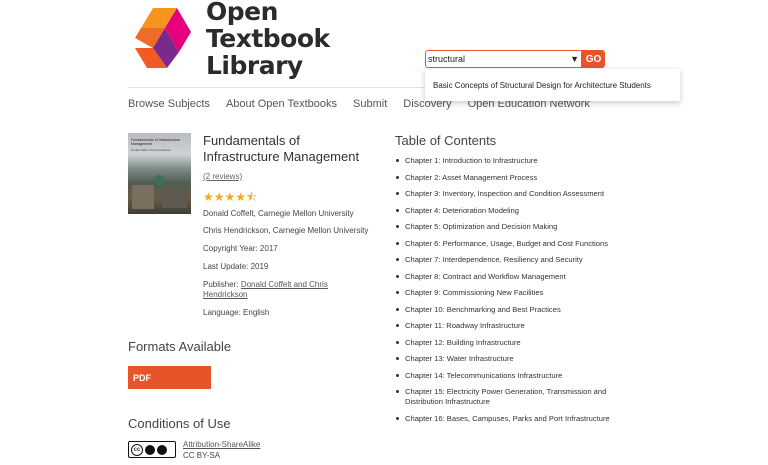 This screenshot has height=465, width=768. Describe the element at coordinates (593, 59) in the screenshot. I see `go-button: GO` at that location.